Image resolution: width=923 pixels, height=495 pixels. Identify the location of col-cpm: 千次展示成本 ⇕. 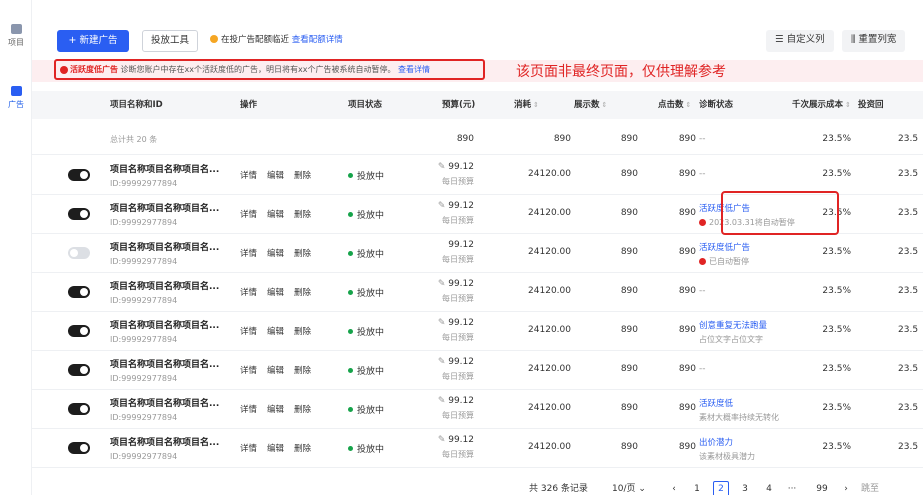
(821, 105).